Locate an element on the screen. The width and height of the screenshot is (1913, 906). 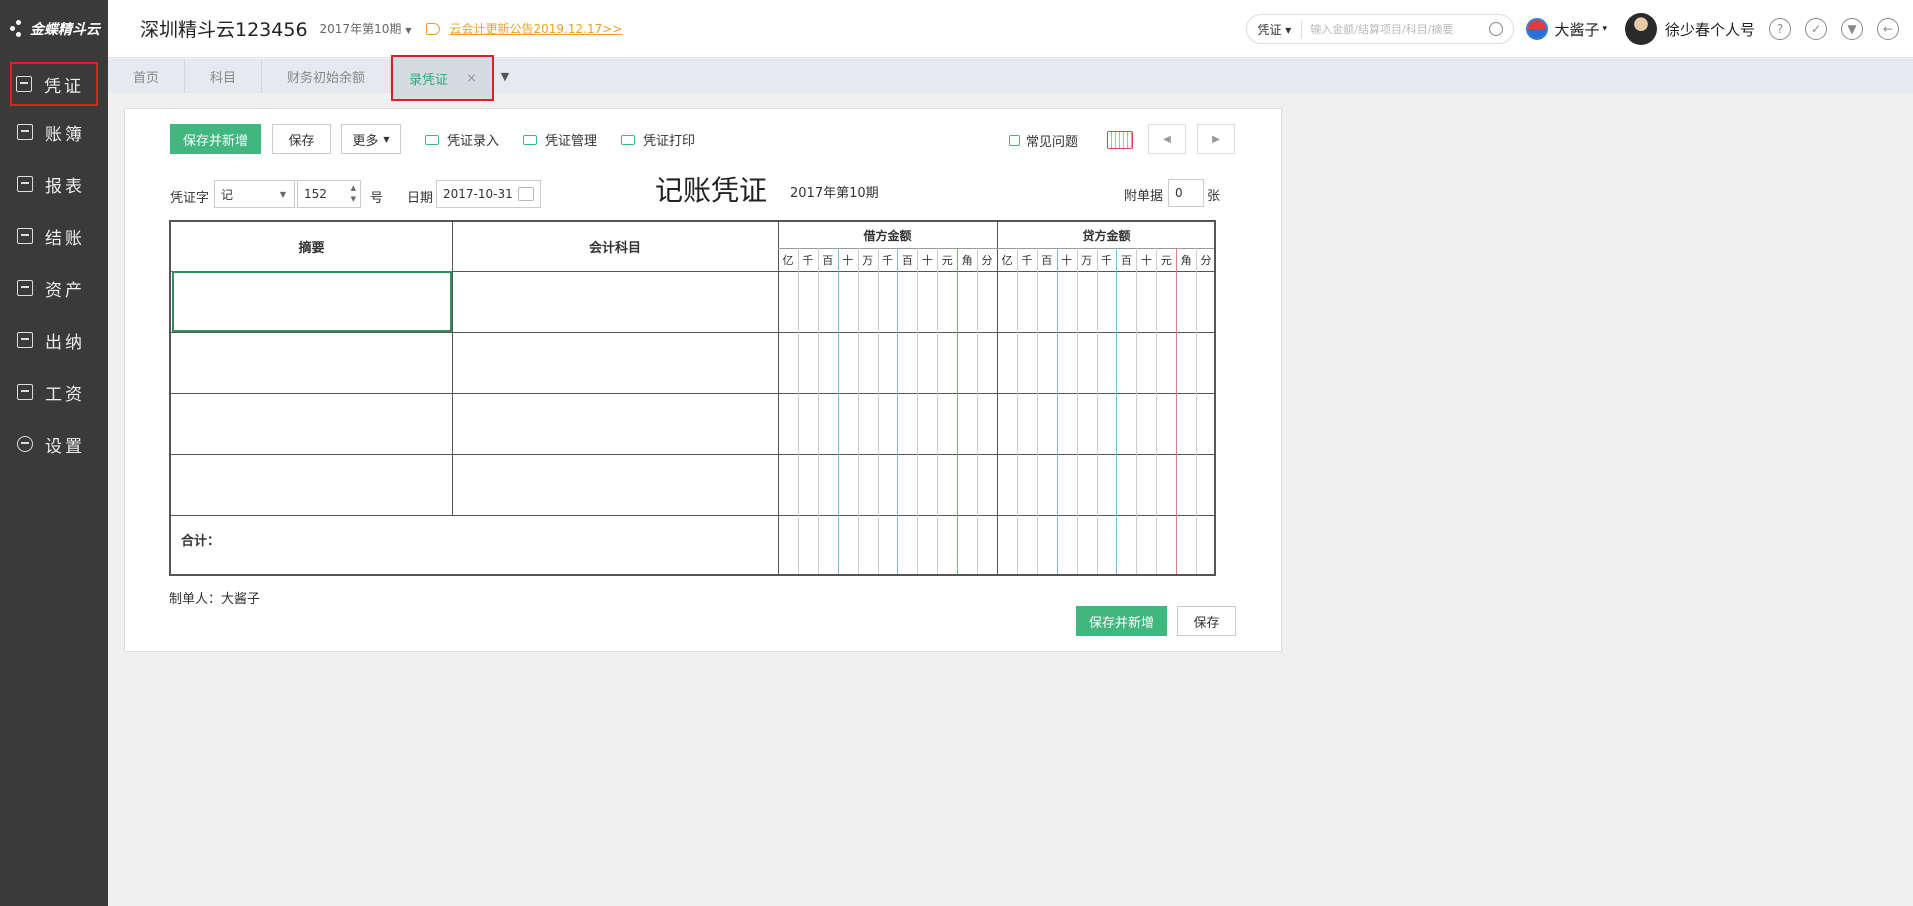
faq-link: 常见问题 is located at coordinates (1043, 140).